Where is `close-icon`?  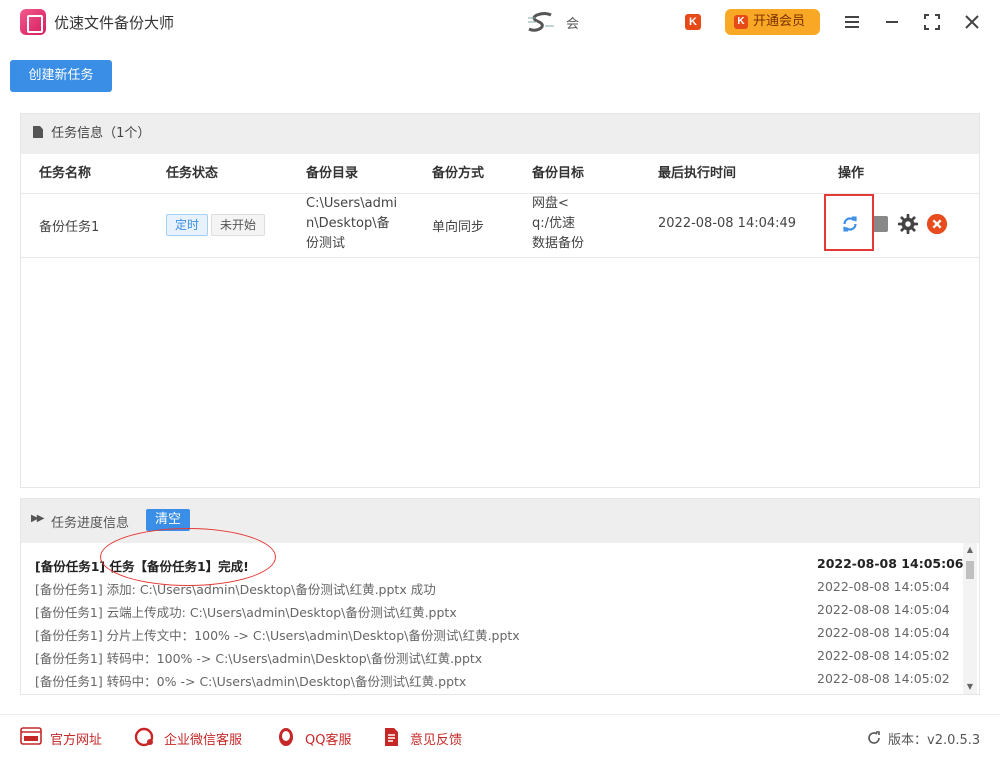
close-icon is located at coordinates (972, 22).